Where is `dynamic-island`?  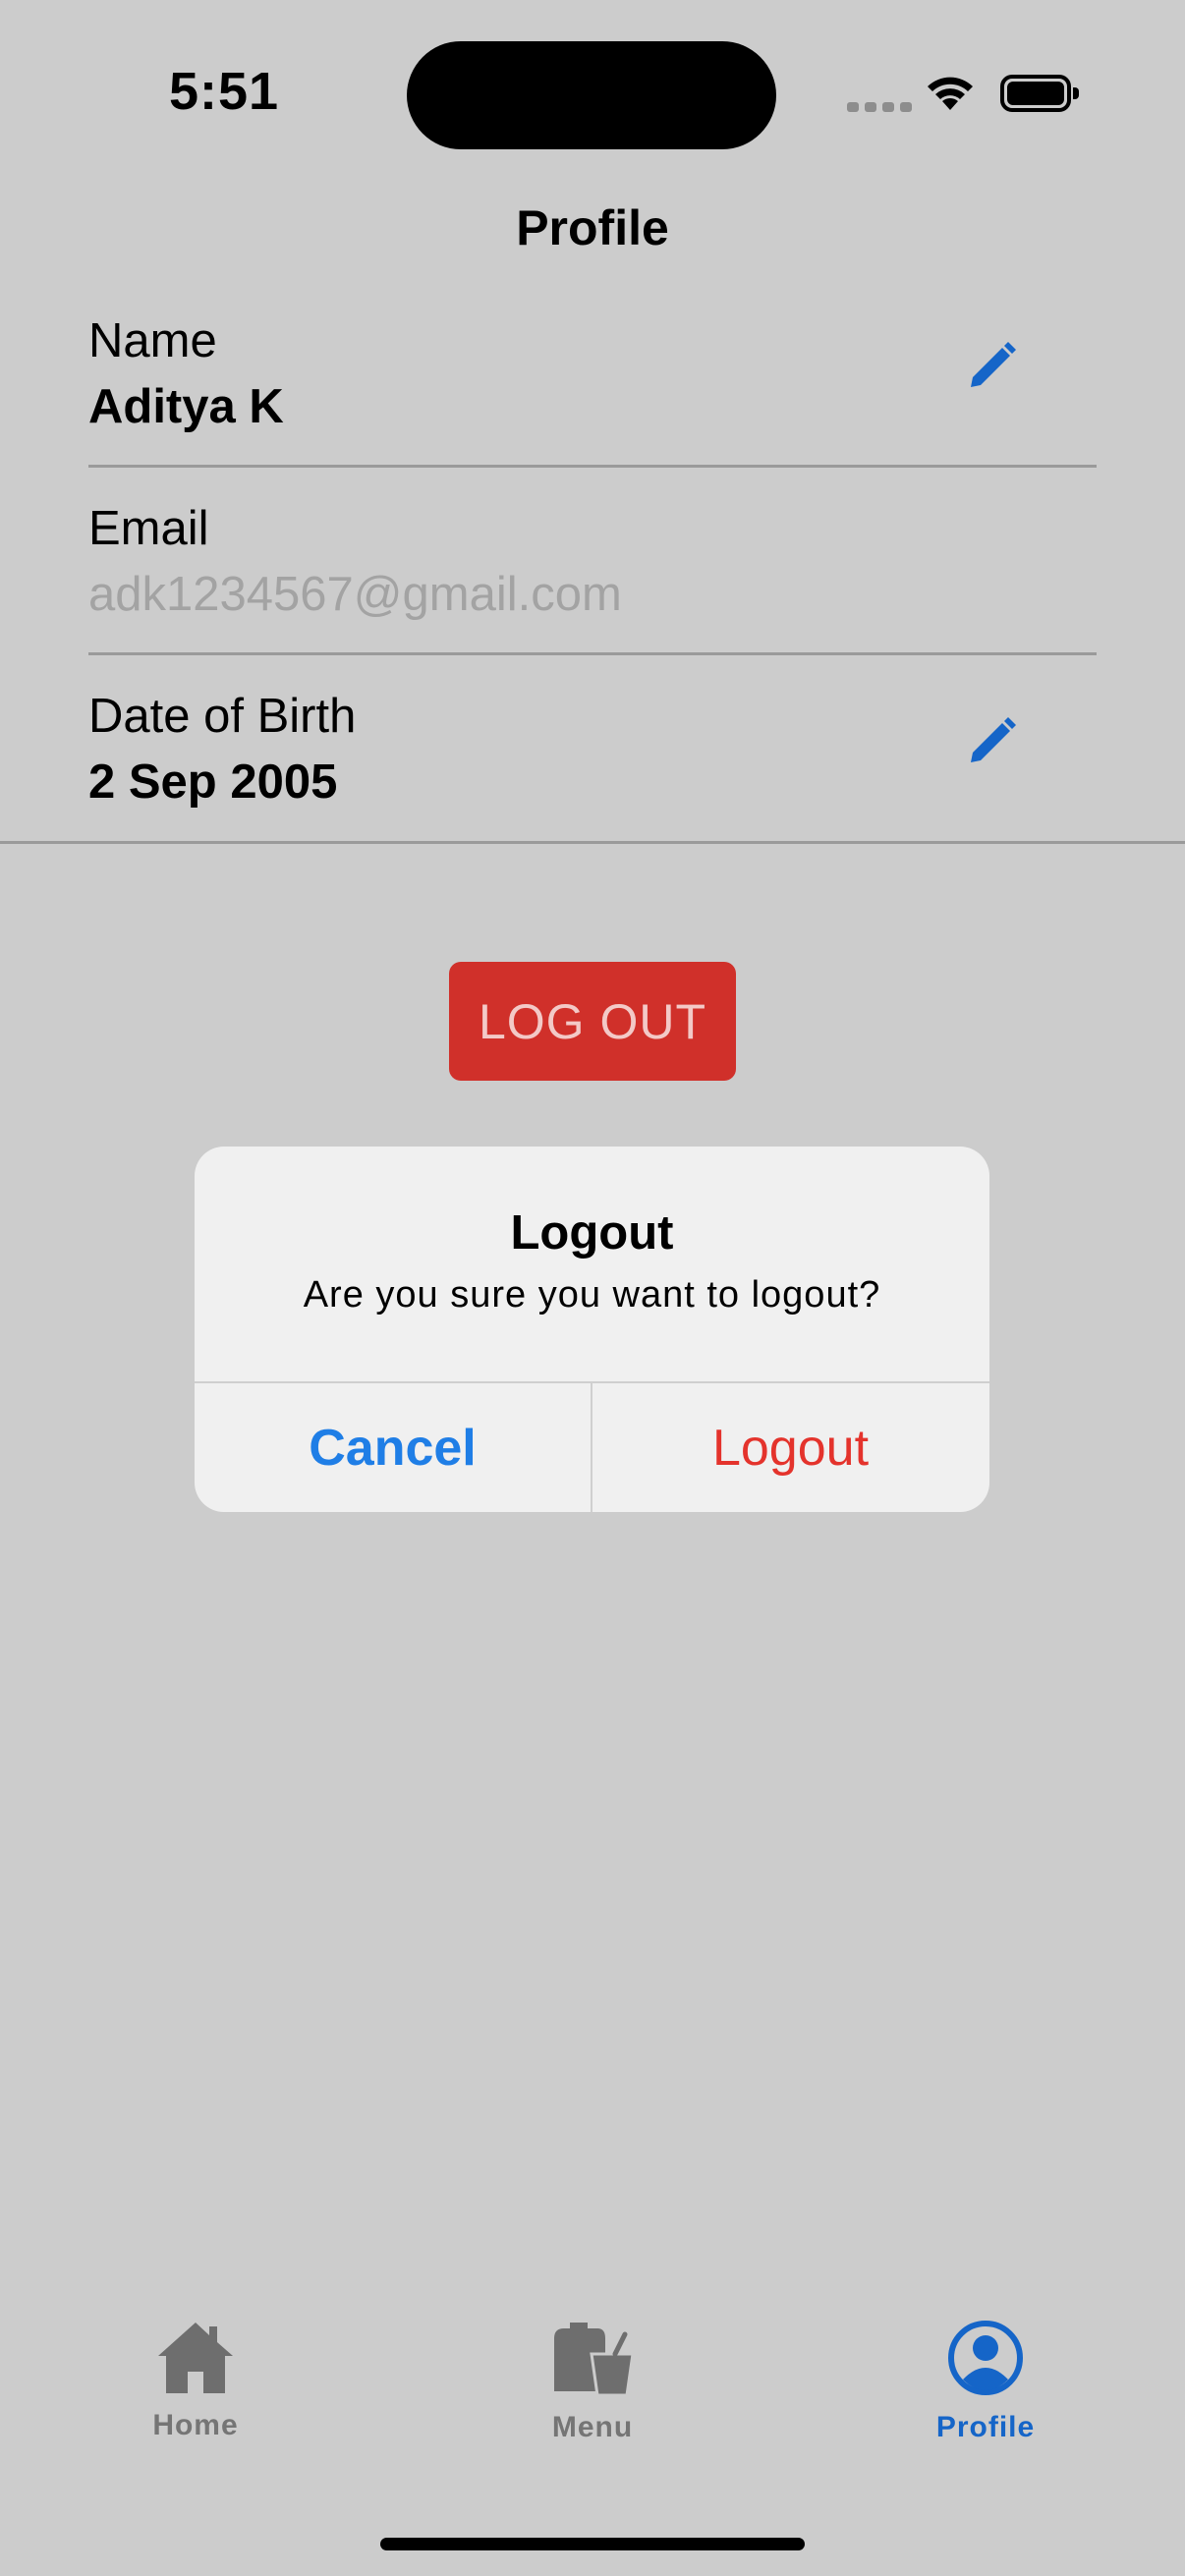
dynamic-island is located at coordinates (592, 95).